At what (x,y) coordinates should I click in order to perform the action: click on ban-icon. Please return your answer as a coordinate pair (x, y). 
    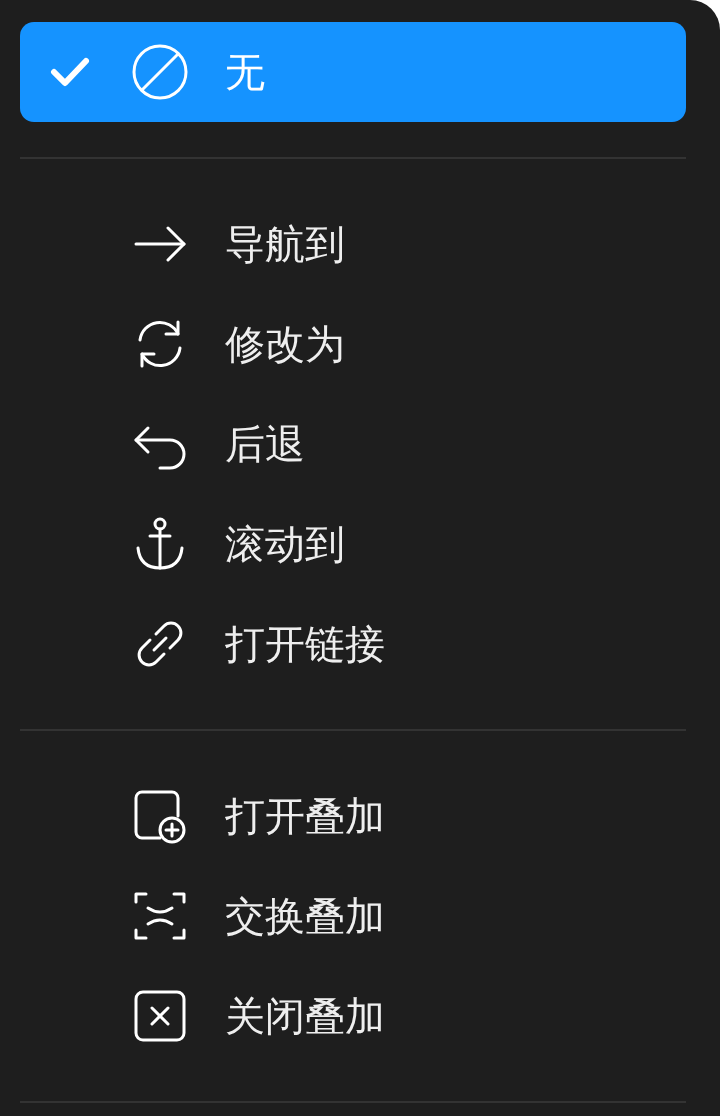
    Looking at the image, I should click on (160, 72).